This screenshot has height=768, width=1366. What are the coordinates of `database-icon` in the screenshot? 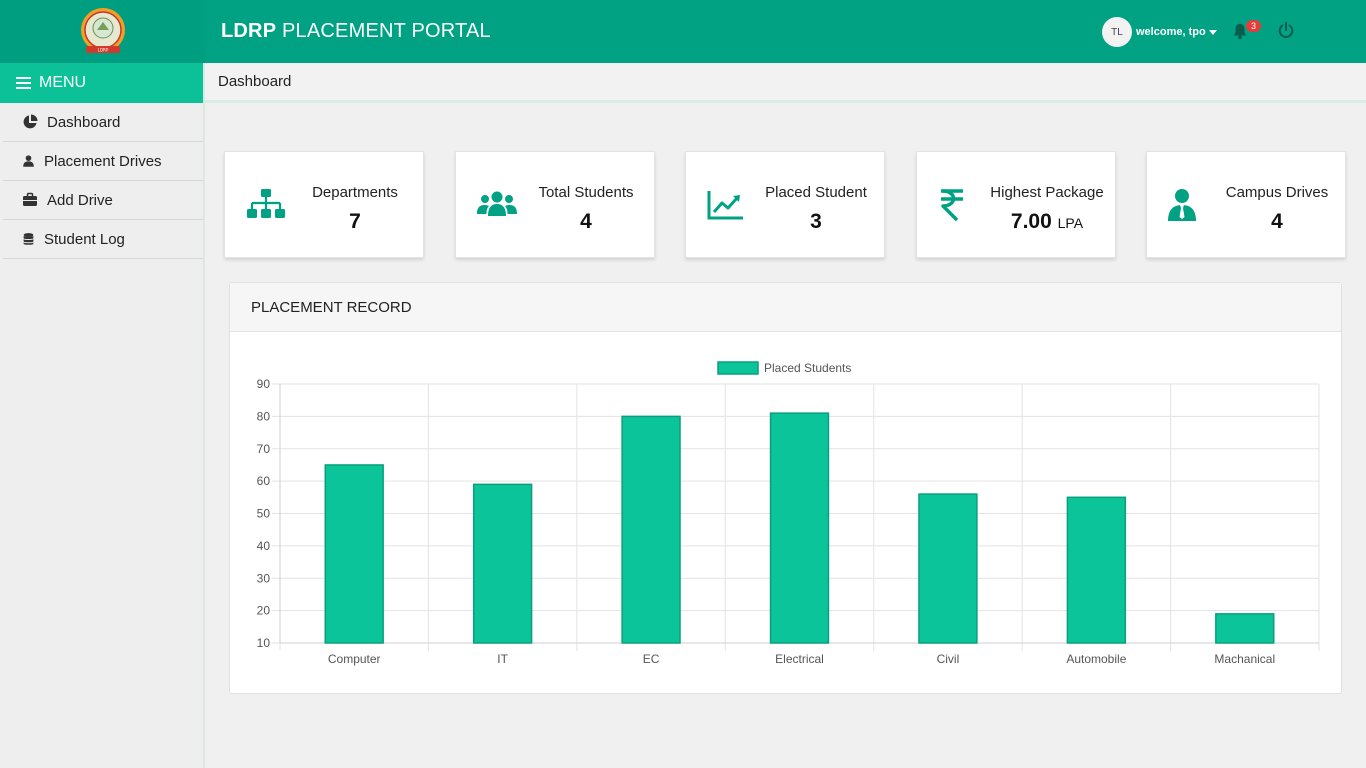 It's located at (28, 239).